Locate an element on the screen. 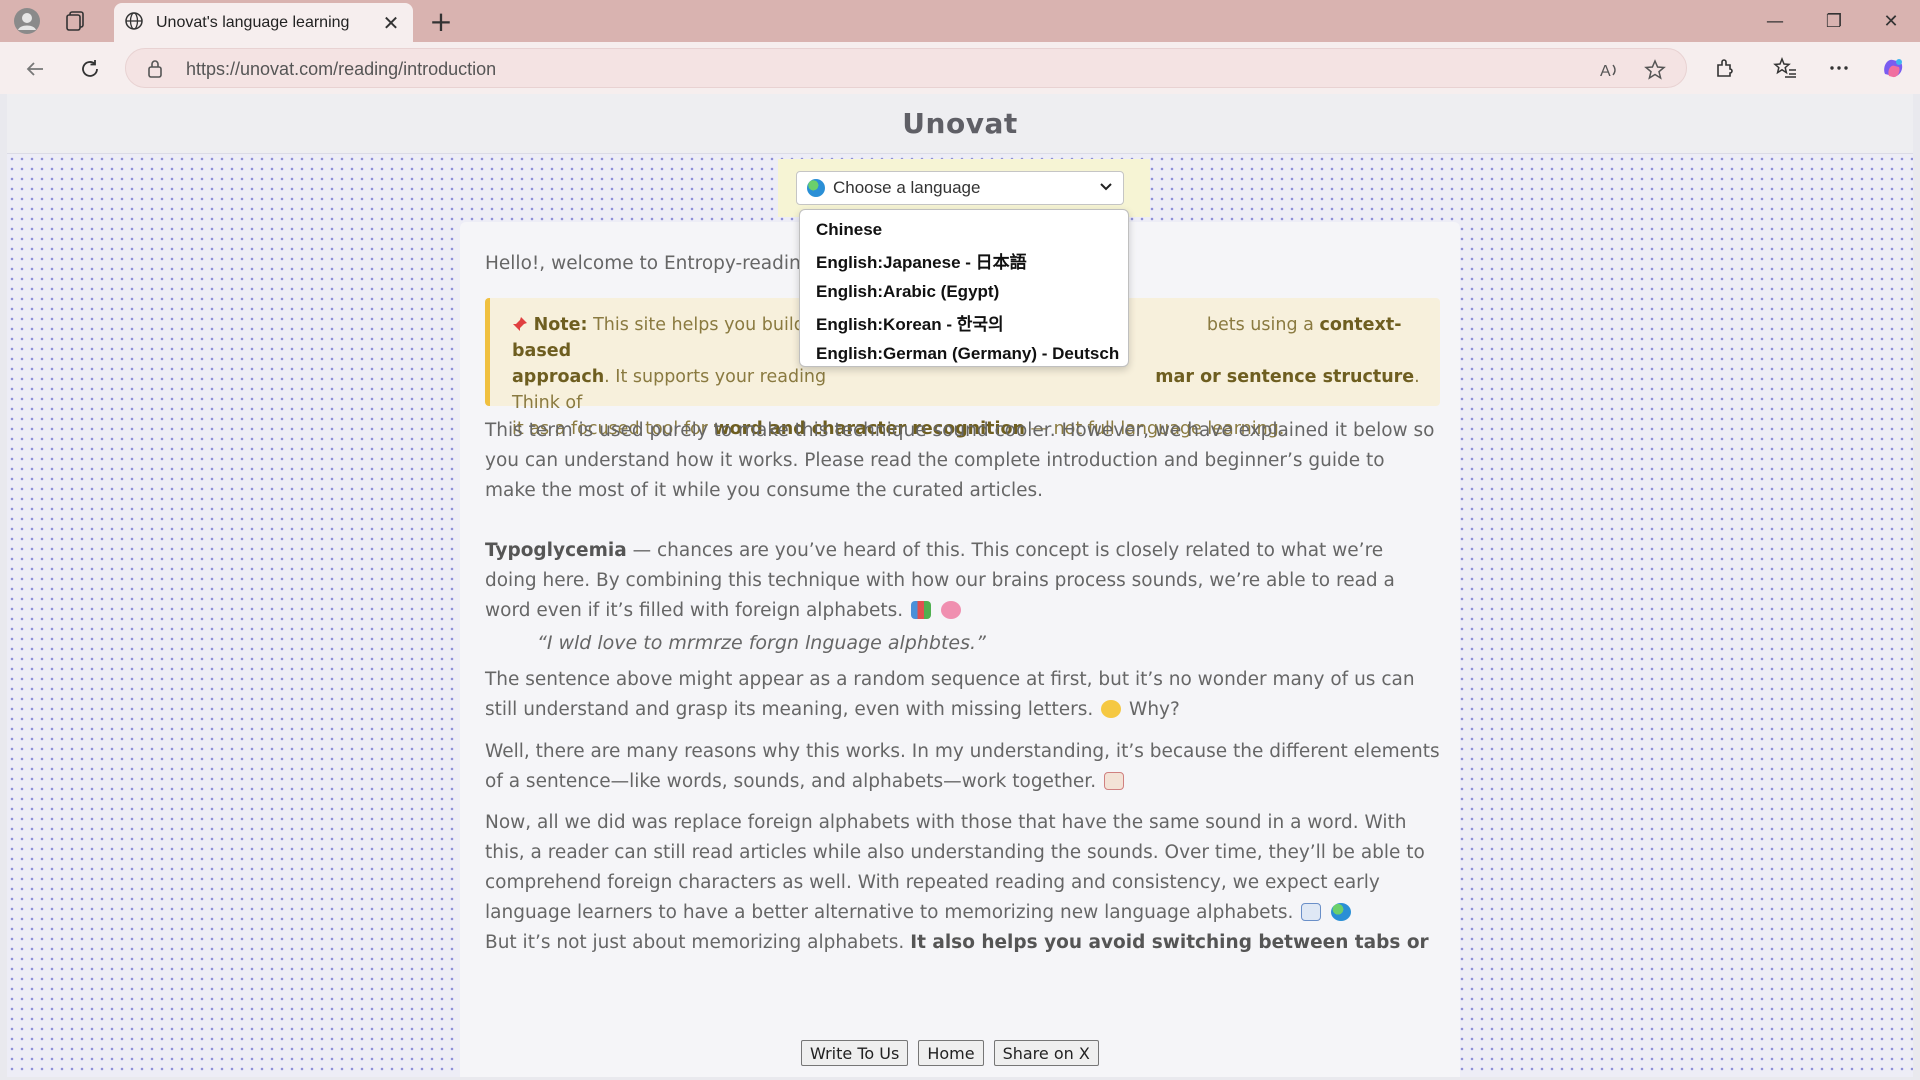 The image size is (1920, 1080). pushpin-icon is located at coordinates (520, 322).